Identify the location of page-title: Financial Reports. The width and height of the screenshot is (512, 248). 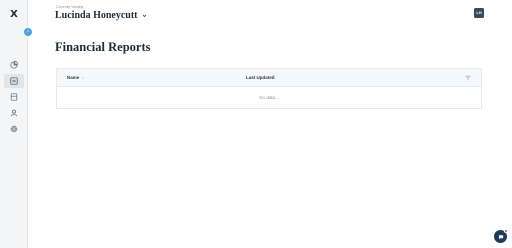
(103, 47).